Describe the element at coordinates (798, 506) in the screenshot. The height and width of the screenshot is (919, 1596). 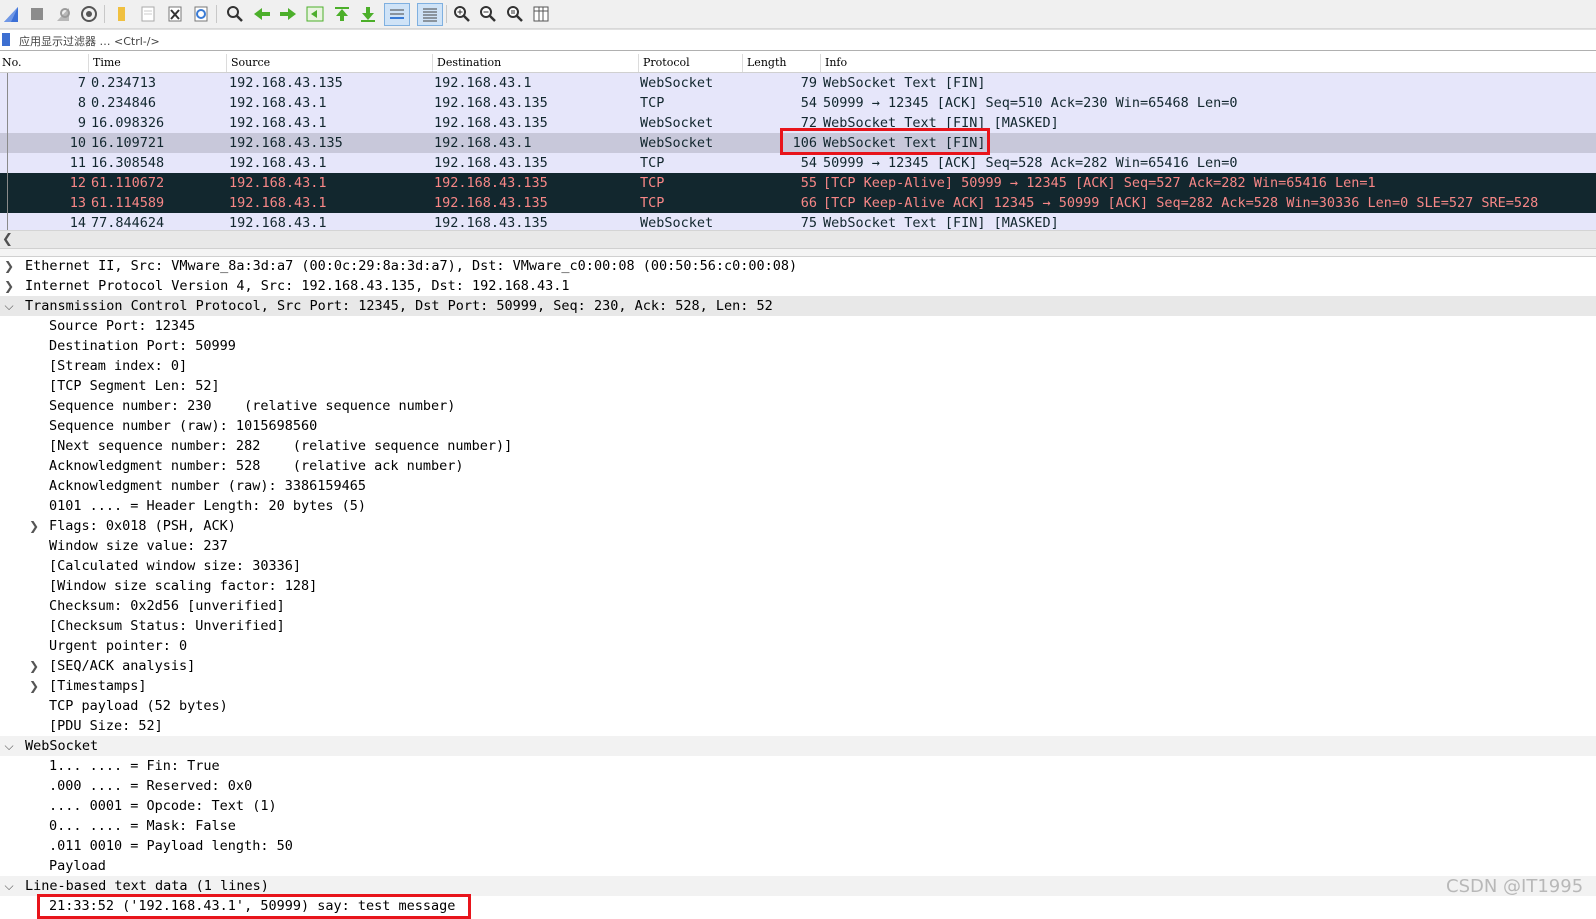
I see `tree-leaf: 0101 .... = Header Length: 20 bytes (5)` at that location.